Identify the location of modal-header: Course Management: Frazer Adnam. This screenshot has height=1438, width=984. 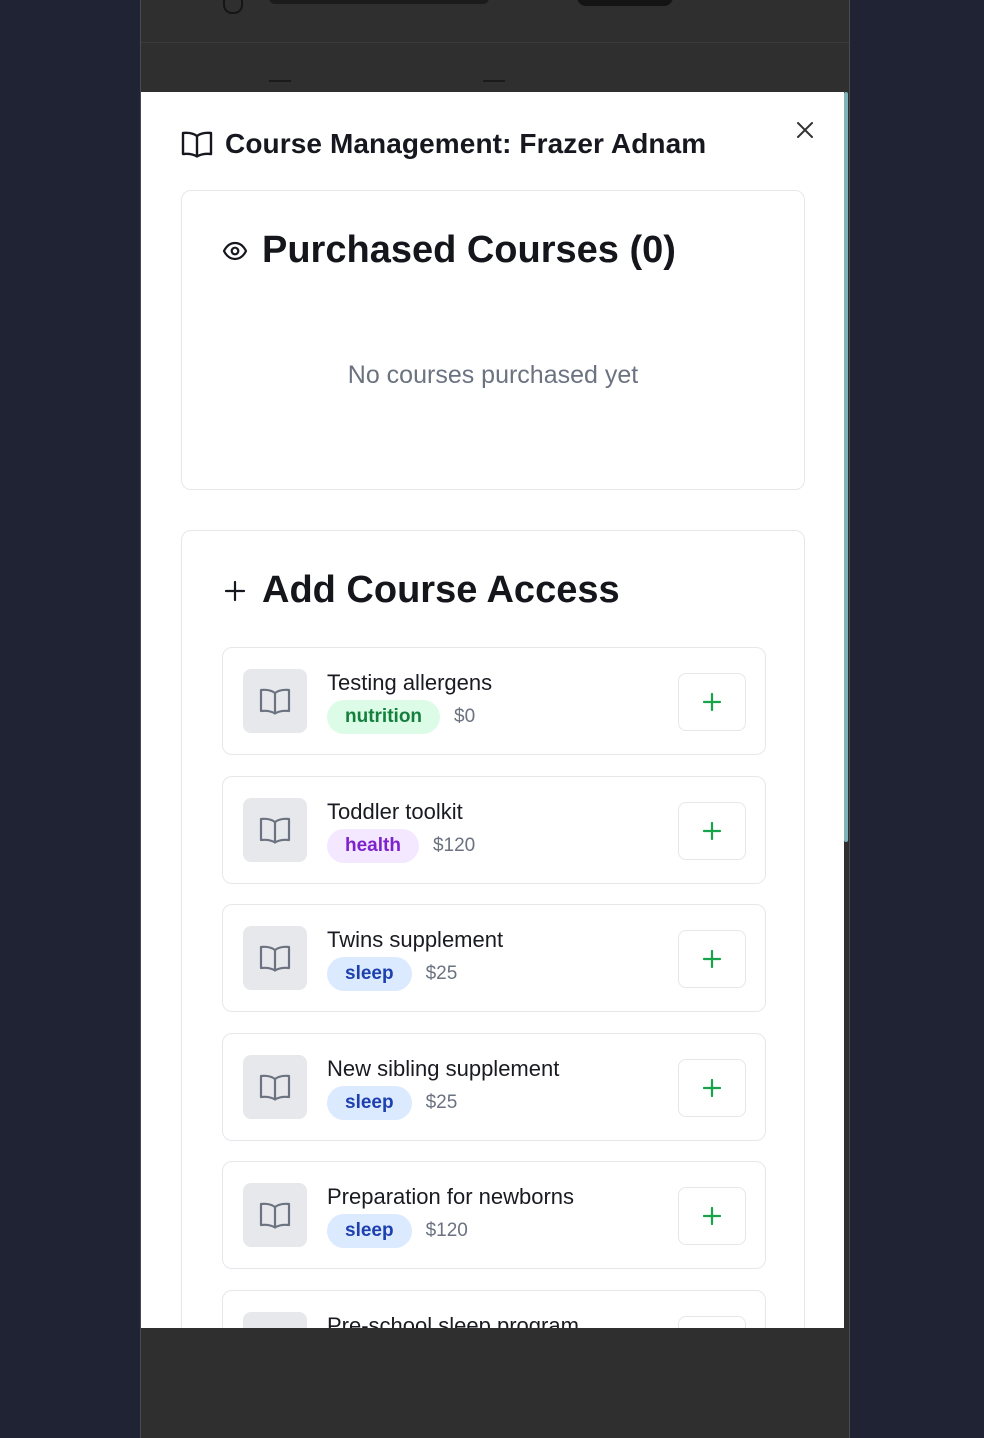
(443, 144).